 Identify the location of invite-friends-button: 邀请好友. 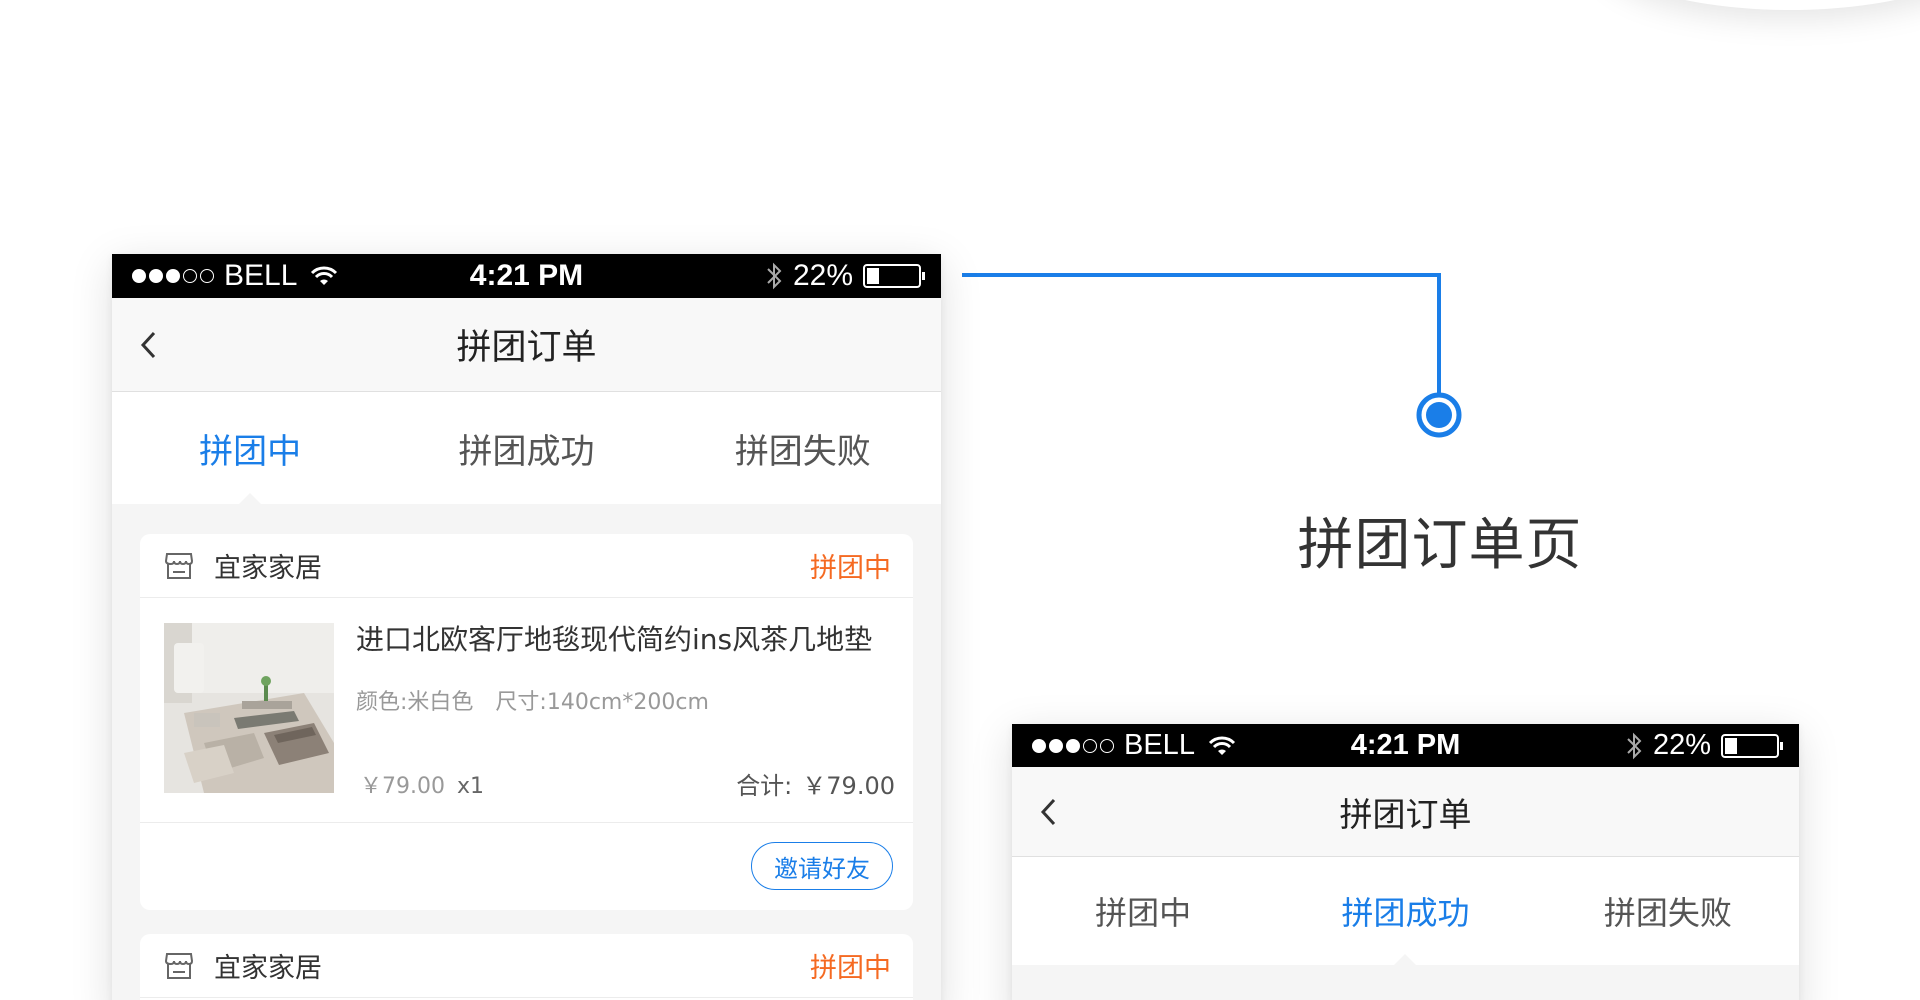
(822, 866).